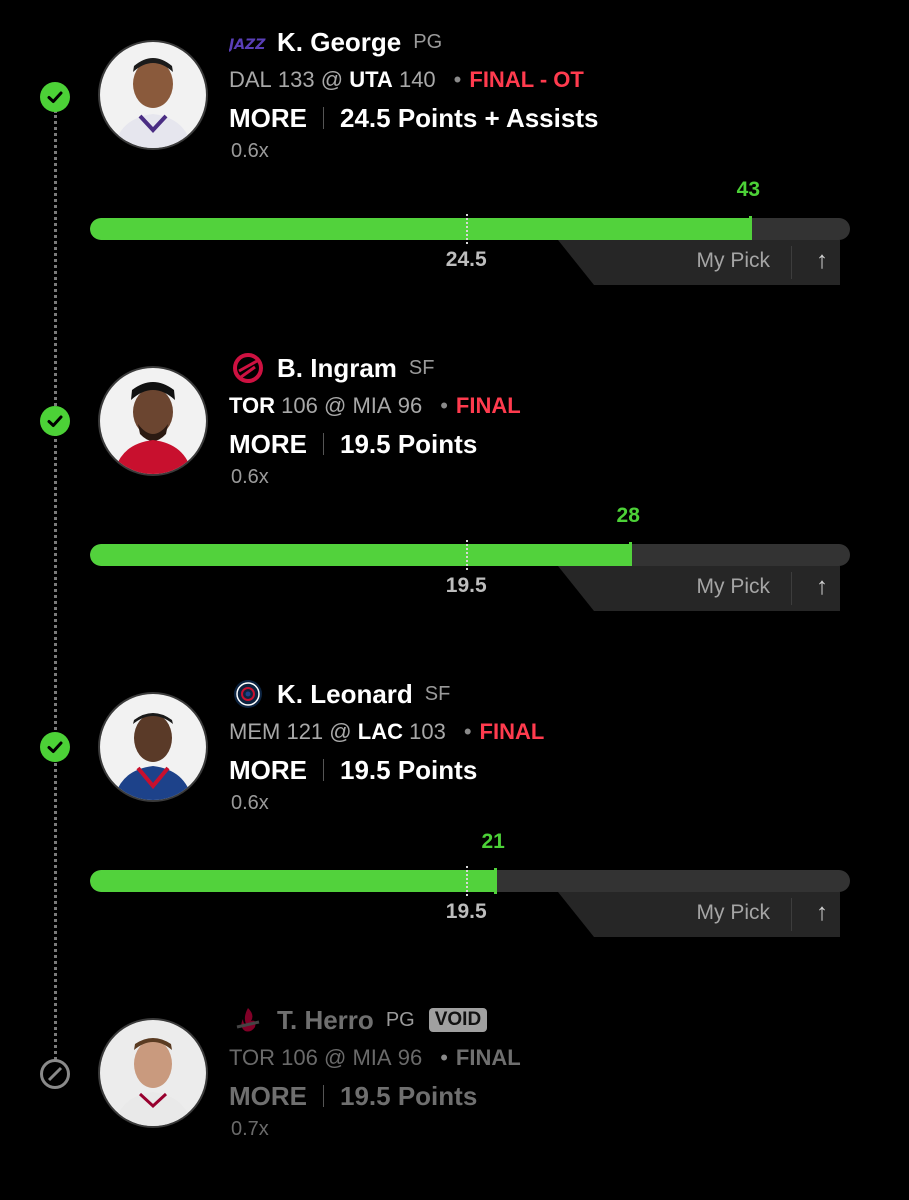 This screenshot has width=909, height=1200. I want to click on game-status: FINAL - OT, so click(526, 79).